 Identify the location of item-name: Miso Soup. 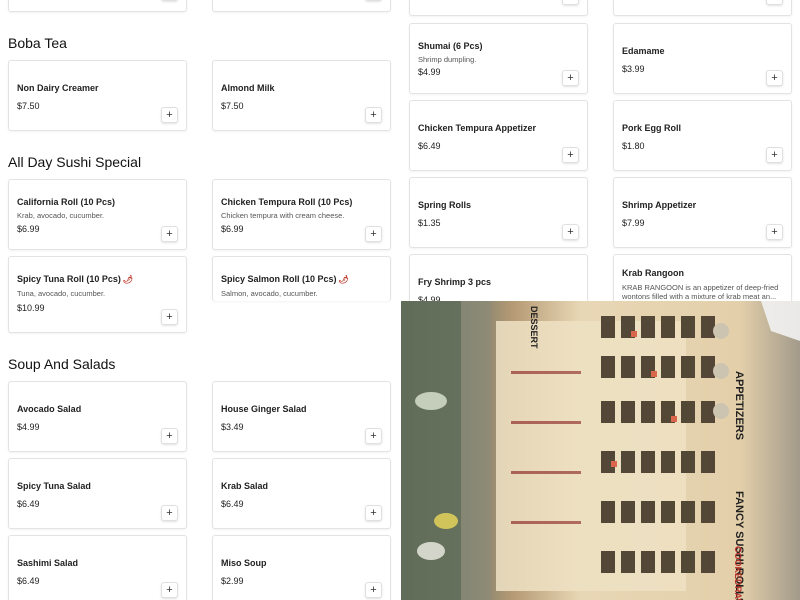
(244, 563).